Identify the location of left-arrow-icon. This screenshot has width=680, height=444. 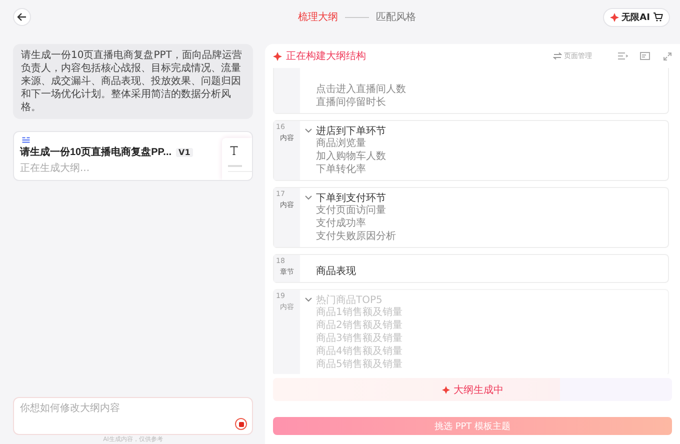
(22, 17).